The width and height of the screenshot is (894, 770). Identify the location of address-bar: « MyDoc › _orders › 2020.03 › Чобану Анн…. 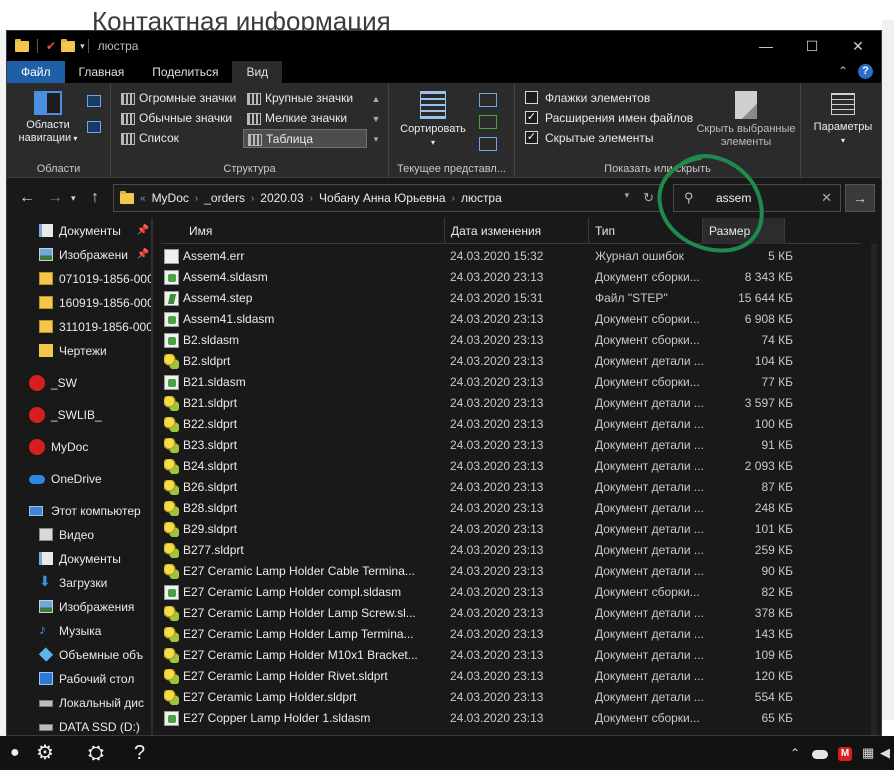
(387, 198).